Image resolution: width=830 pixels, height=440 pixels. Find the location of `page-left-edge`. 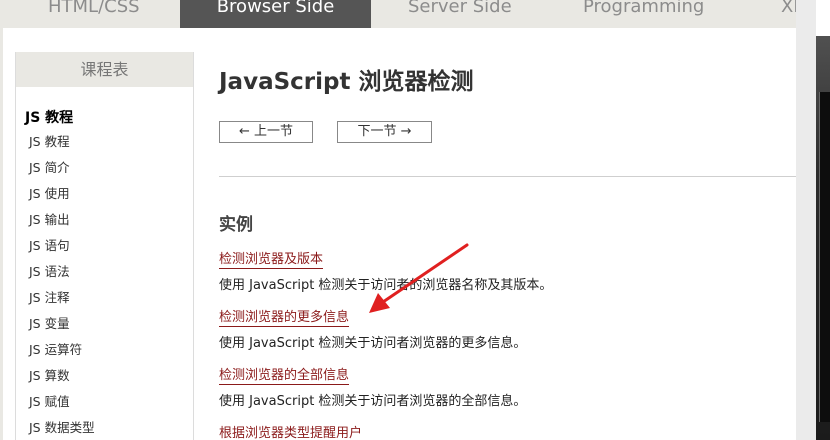

page-left-edge is located at coordinates (1, 234).